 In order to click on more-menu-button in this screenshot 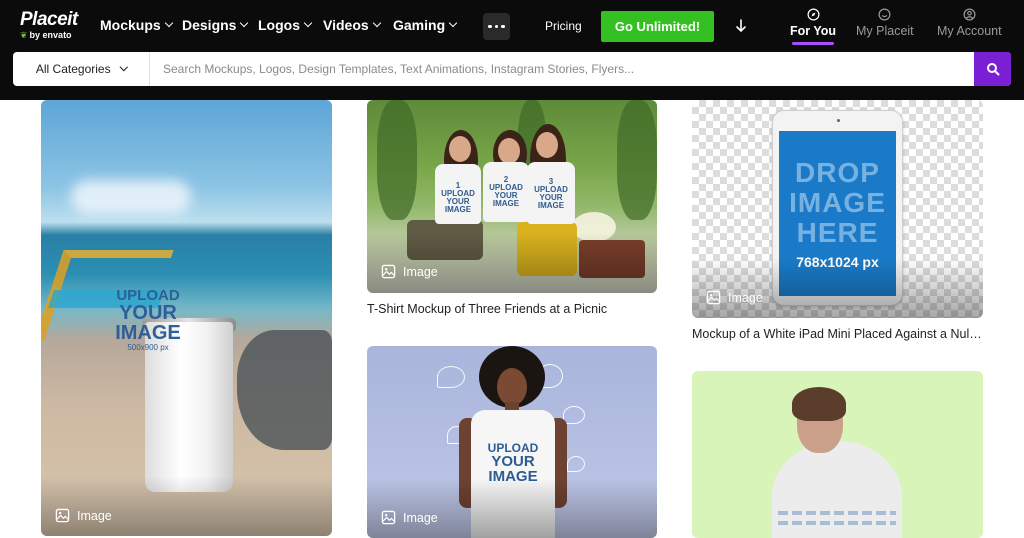, I will do `click(496, 26)`.